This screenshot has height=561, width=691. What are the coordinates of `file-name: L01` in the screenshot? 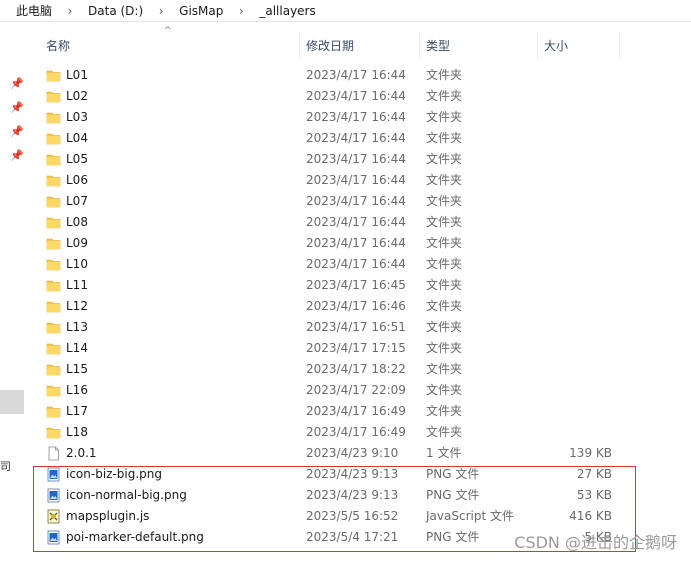 It's located at (77, 75).